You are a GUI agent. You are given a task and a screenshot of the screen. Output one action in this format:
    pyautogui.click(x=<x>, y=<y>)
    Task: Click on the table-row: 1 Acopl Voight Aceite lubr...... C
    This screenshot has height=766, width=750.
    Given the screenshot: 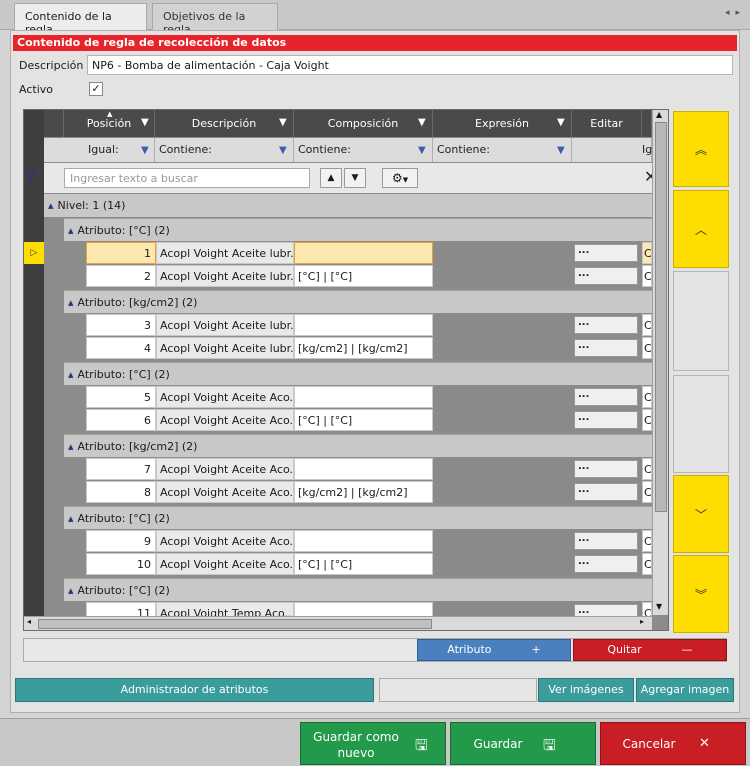 What is the action you would take?
    pyautogui.click(x=369, y=253)
    